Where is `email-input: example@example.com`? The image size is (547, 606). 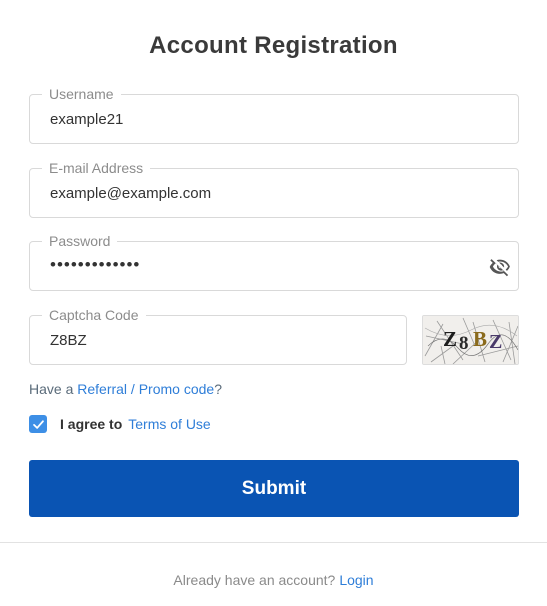 email-input: example@example.com is located at coordinates (130, 194).